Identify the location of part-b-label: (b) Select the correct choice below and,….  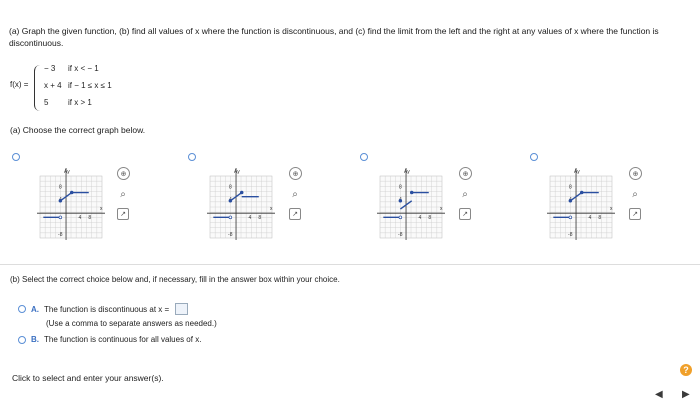
(175, 279).